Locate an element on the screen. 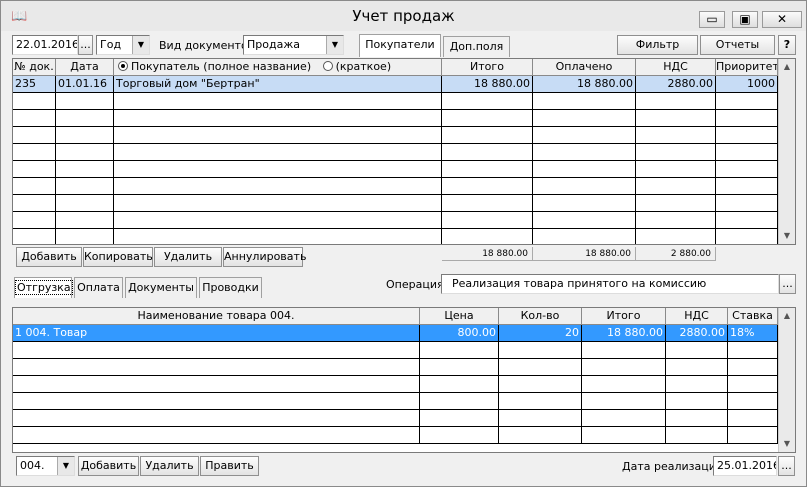 The image size is (807, 487). cell-num: 235 is located at coordinates (34, 84).